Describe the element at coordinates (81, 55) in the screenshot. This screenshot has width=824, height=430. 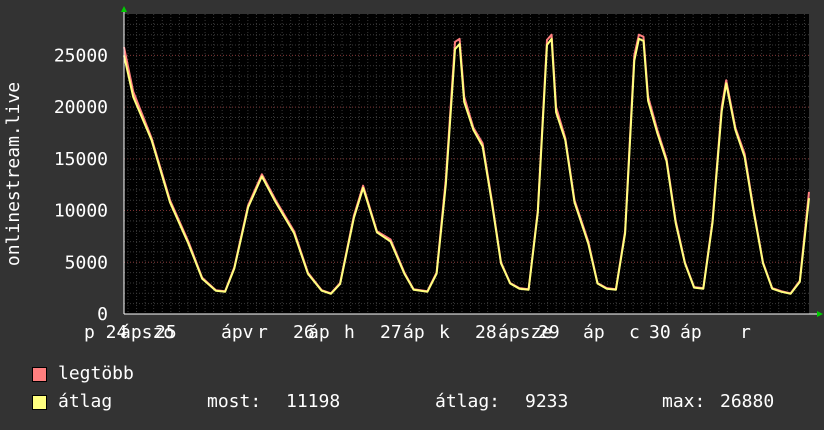
I see `y-tick-label: 25000` at that location.